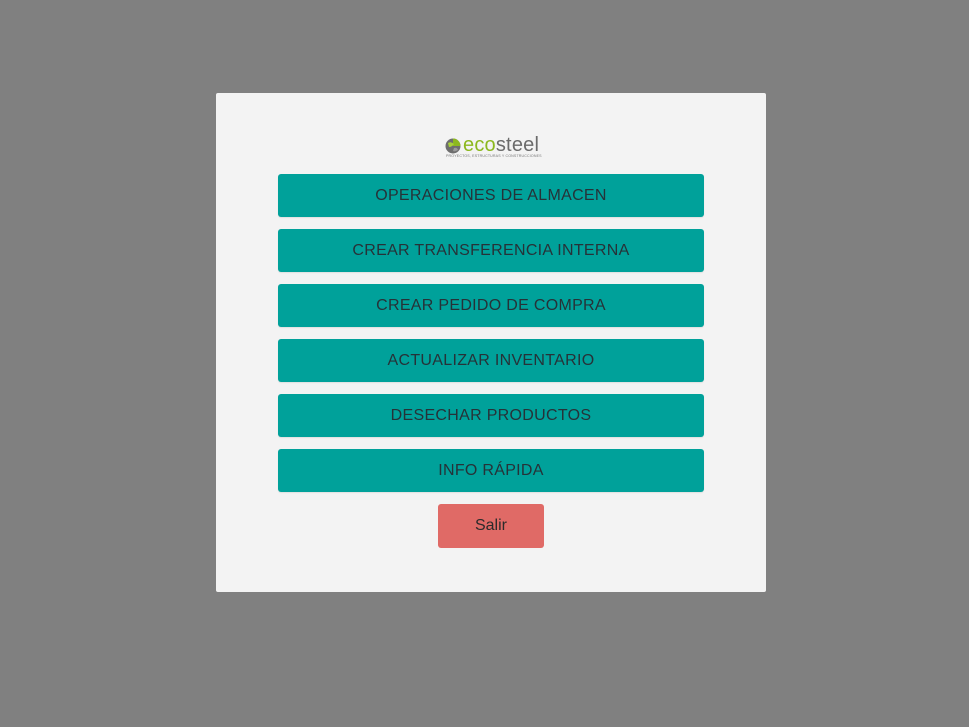 The width and height of the screenshot is (969, 727). Describe the element at coordinates (491, 526) in the screenshot. I see `exit-button: Salir` at that location.